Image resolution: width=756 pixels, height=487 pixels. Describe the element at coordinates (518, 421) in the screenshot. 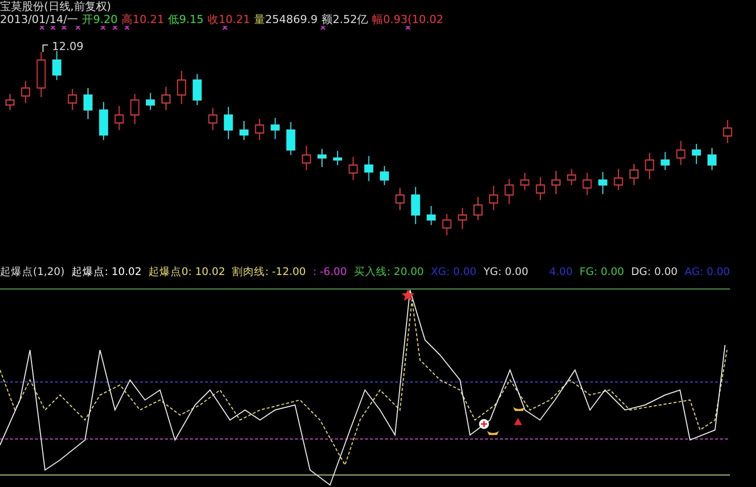

I see `triangle-icon` at that location.